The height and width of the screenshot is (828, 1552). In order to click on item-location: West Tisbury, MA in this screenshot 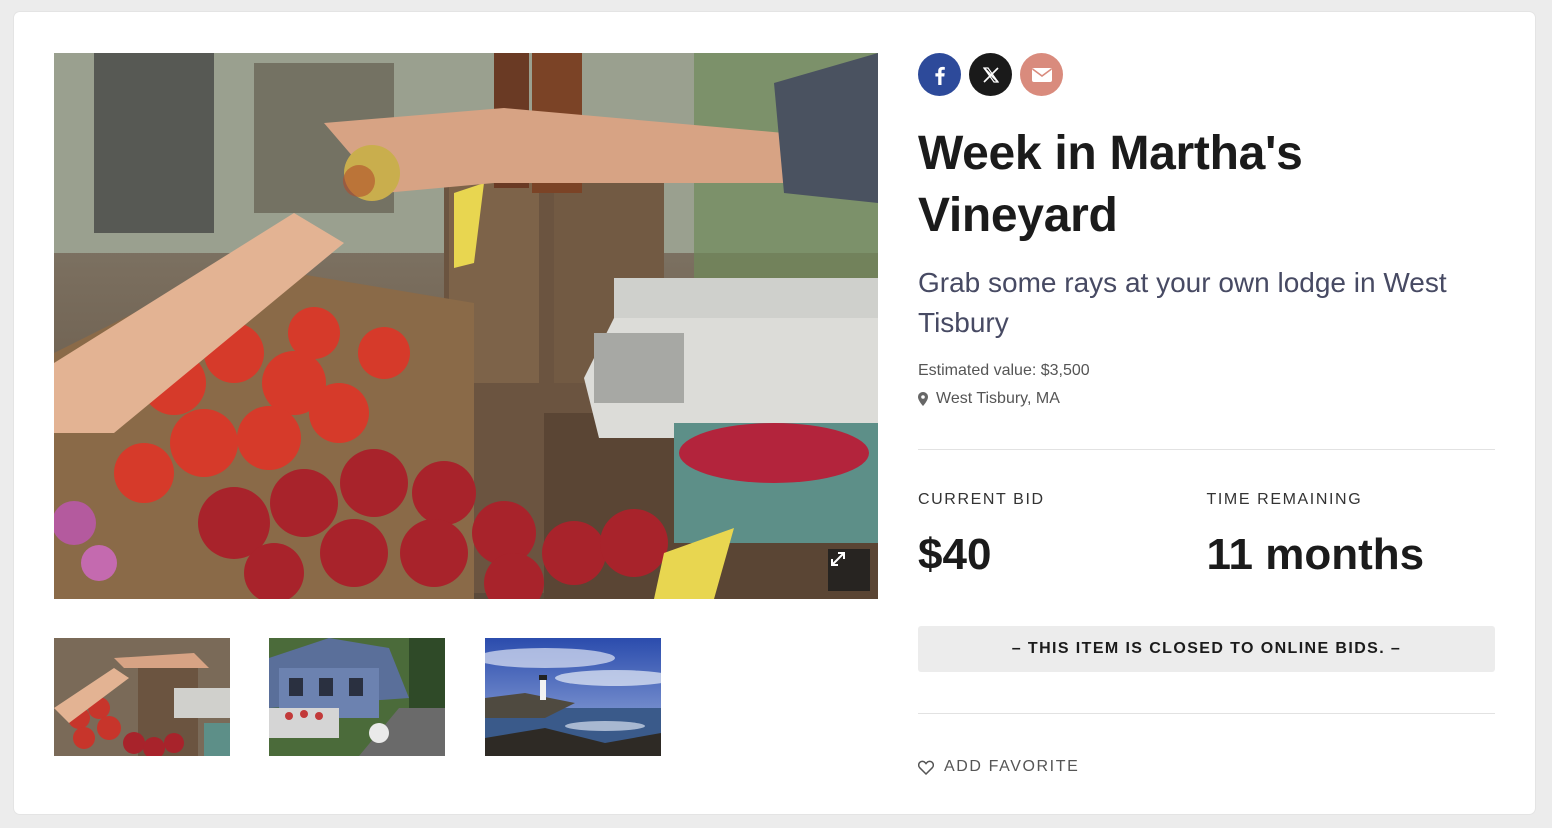, I will do `click(1206, 399)`.